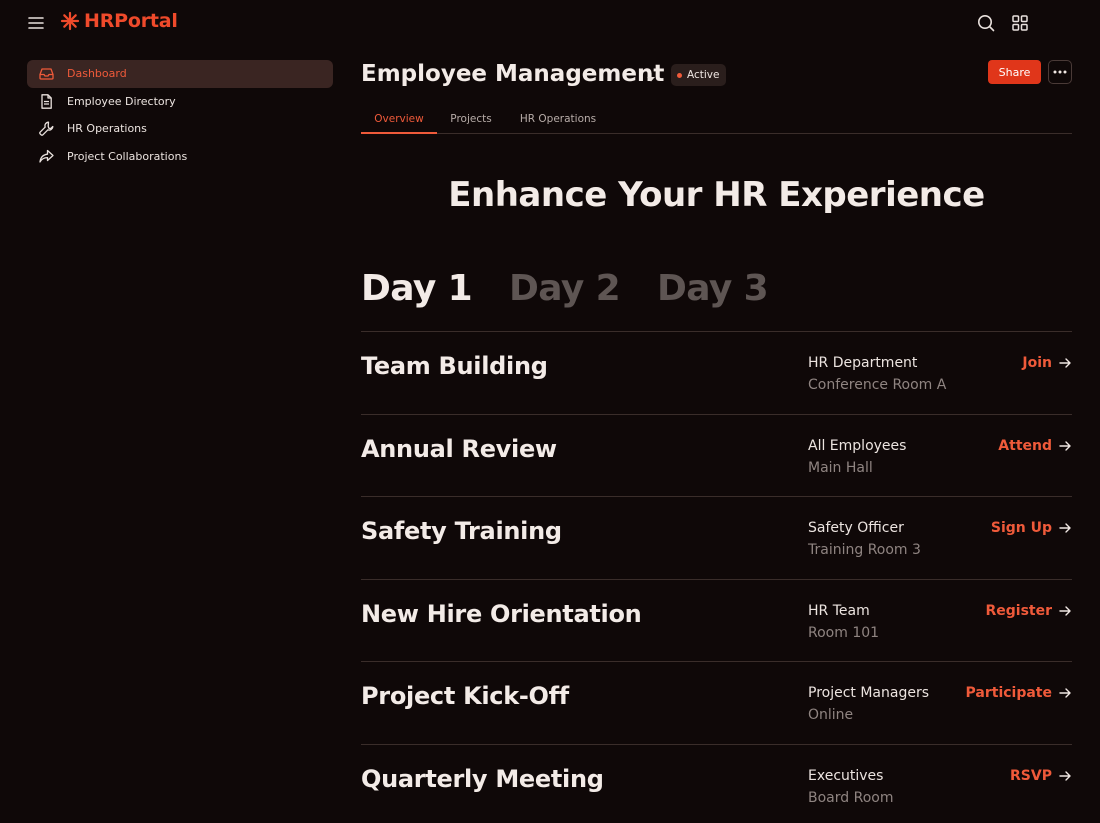 This screenshot has height=823, width=1100. What do you see at coordinates (454, 366) in the screenshot?
I see `session-title: Team Building` at bounding box center [454, 366].